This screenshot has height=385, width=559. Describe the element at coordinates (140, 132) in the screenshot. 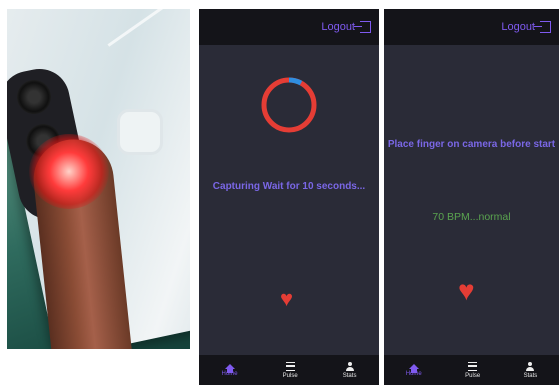

I see `fingerprint-sensor` at that location.